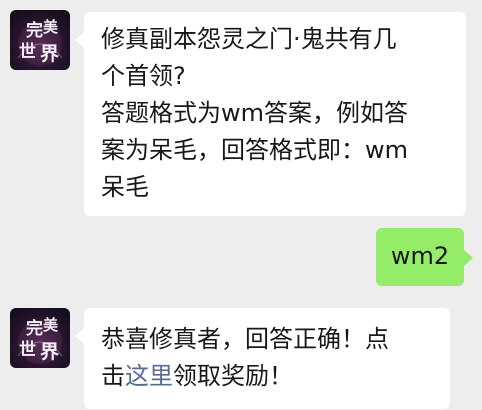 The width and height of the screenshot is (482, 410). I want to click on message-text-line: 呆毛, so click(125, 187).